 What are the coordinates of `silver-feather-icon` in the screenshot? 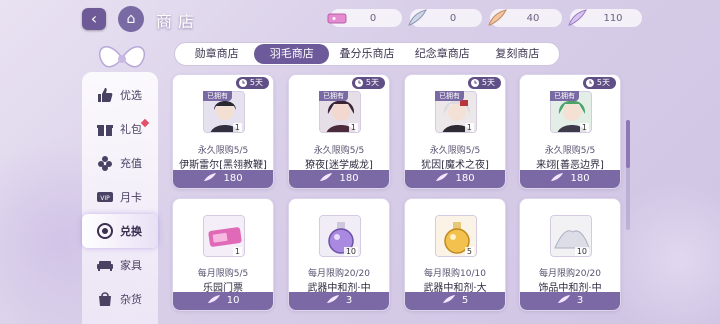 It's located at (417, 17).